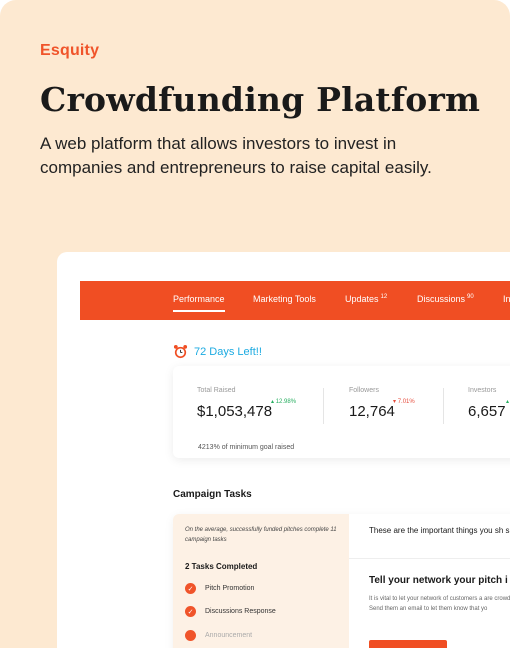 The height and width of the screenshot is (648, 510). I want to click on stat-value: $1,053,478, so click(235, 411).